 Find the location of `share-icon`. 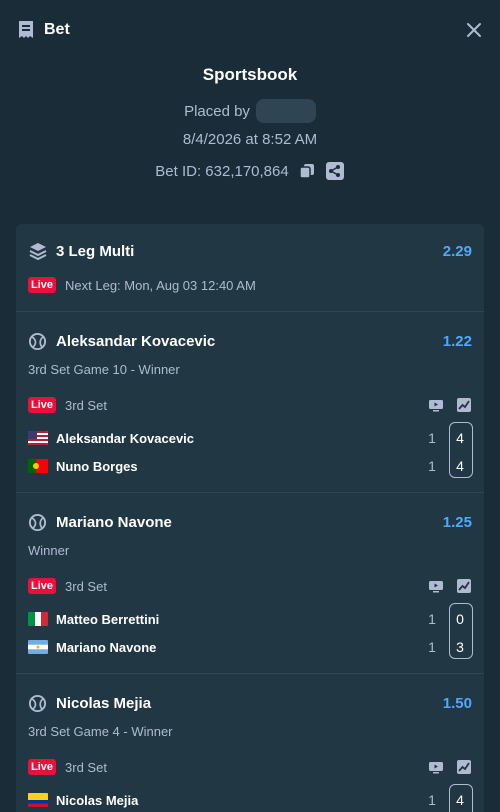

share-icon is located at coordinates (335, 171).